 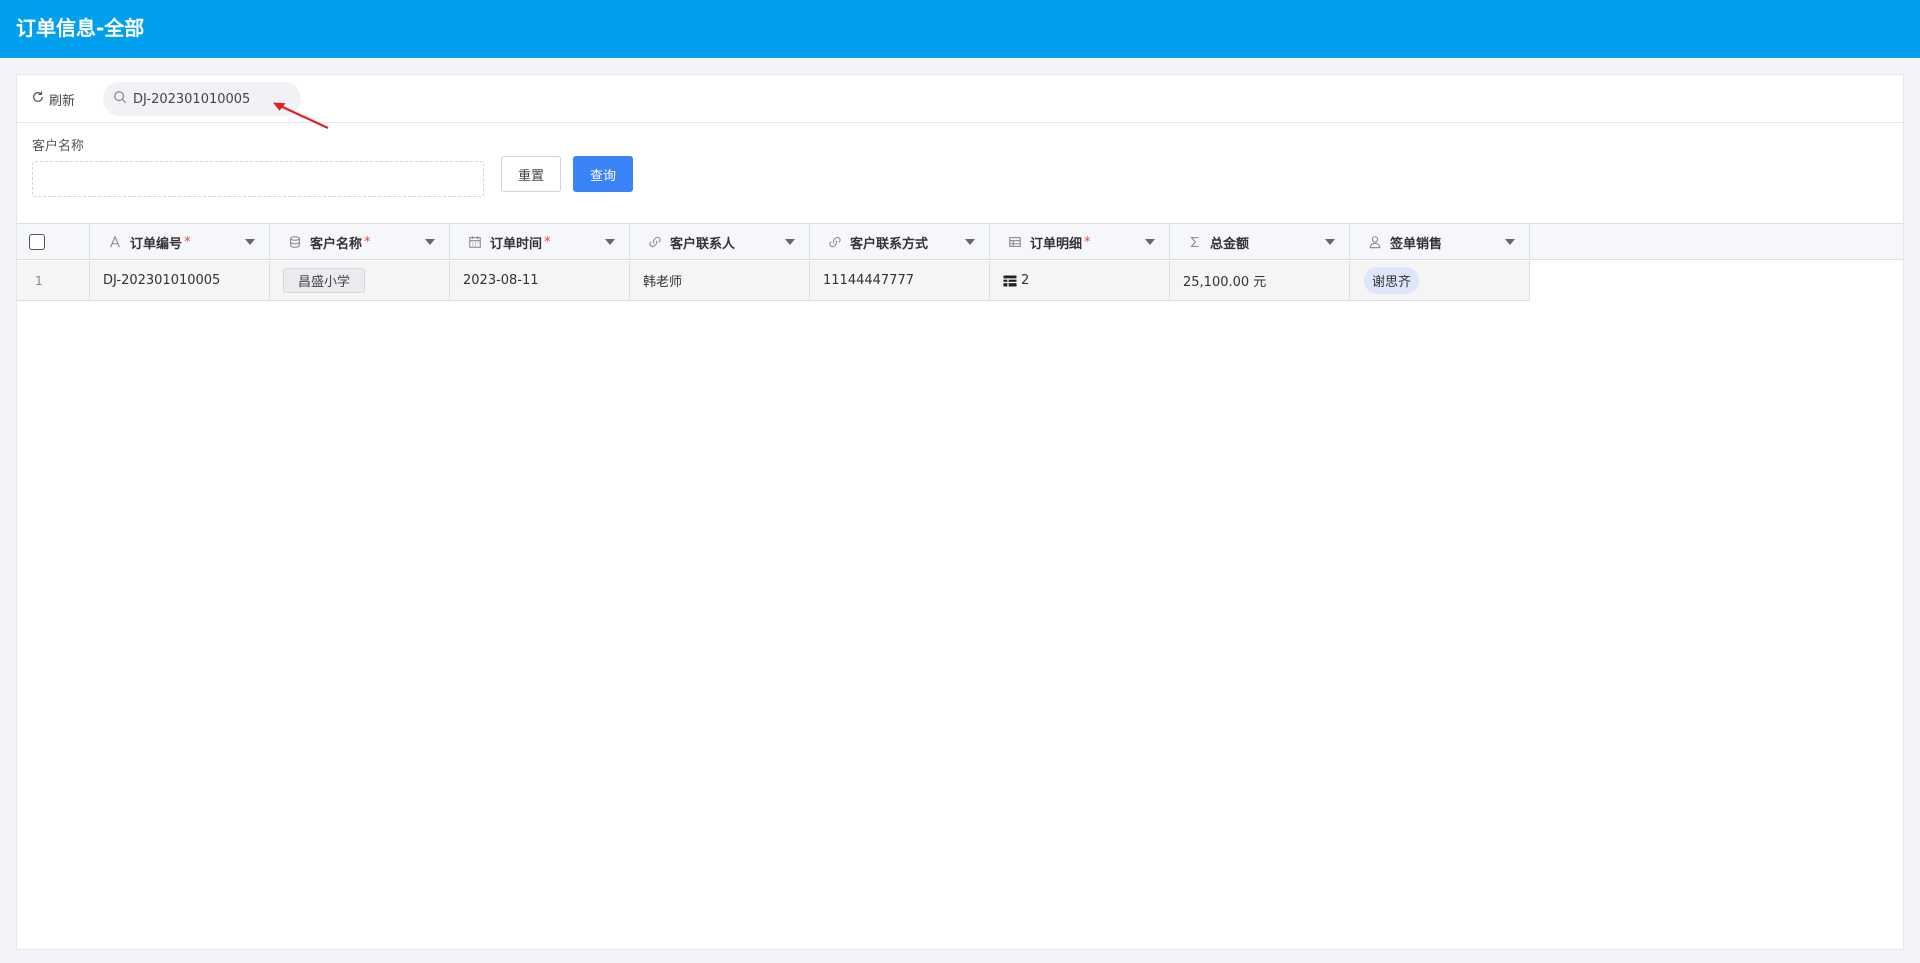 What do you see at coordinates (162, 280) in the screenshot?
I see `order-no-value: DJ-202301010005` at bounding box center [162, 280].